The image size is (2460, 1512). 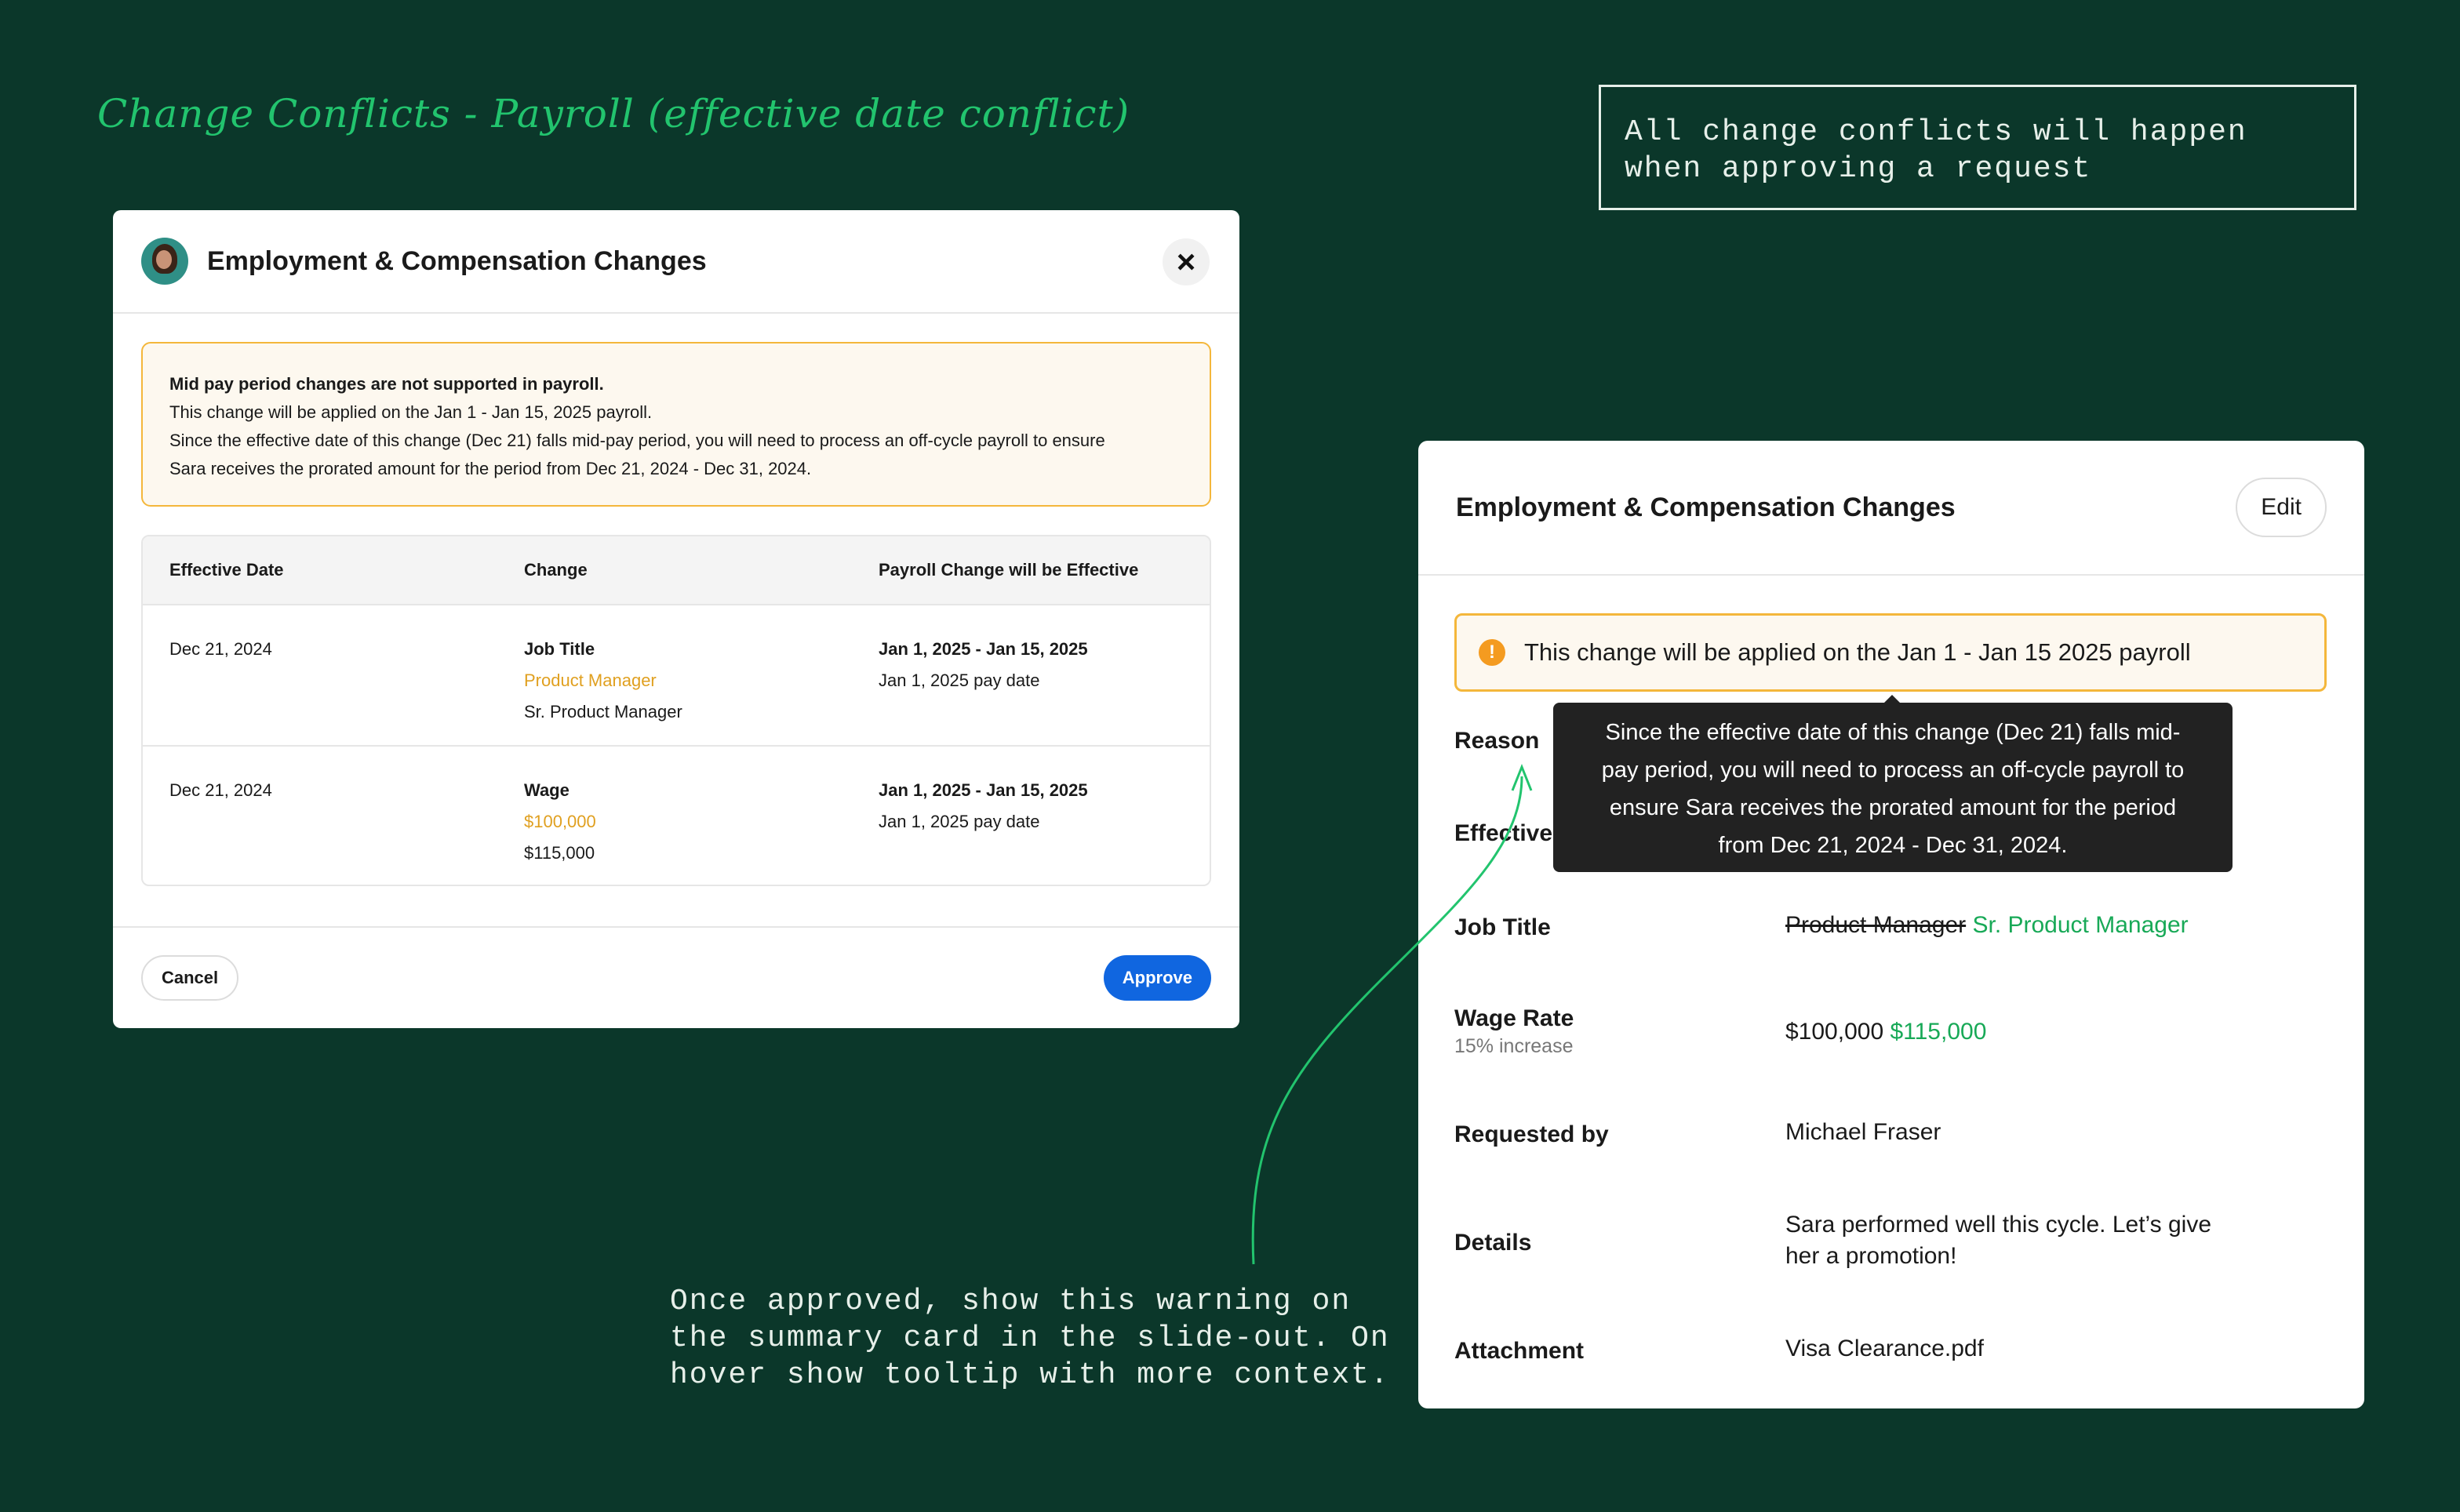 What do you see at coordinates (603, 711) in the screenshot?
I see `new-value: Sr. Product Manager` at bounding box center [603, 711].